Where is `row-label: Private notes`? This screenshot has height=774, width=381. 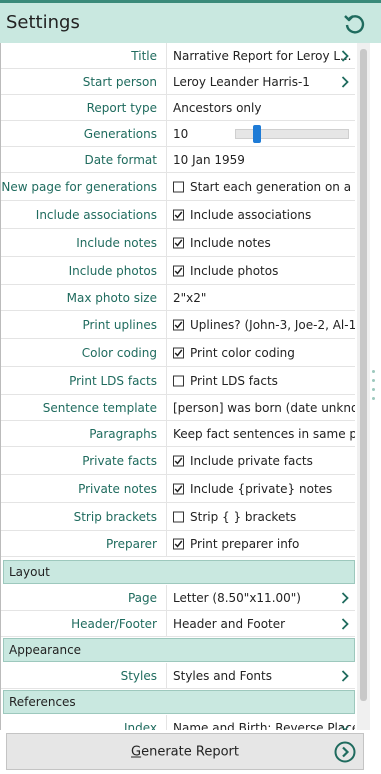 row-label: Private notes is located at coordinates (117, 488).